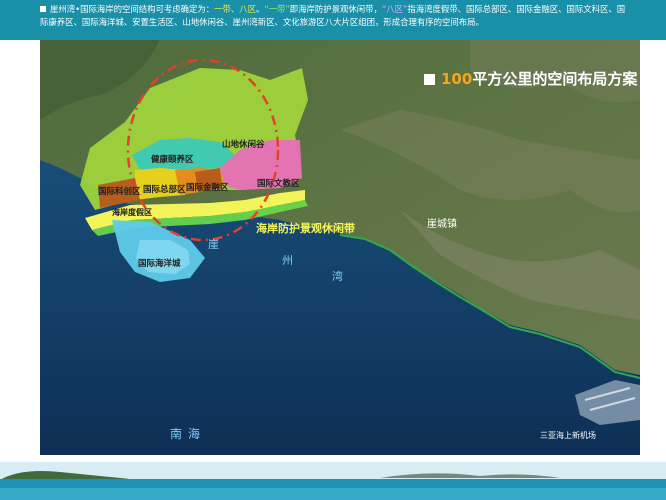 The width and height of the screenshot is (666, 500). Describe the element at coordinates (442, 224) in the screenshot. I see `label-town: 崖城镇` at that location.